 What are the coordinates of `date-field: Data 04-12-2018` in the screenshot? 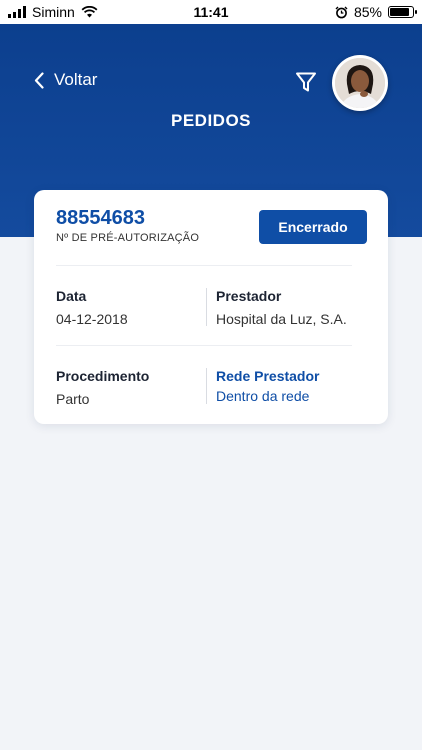 It's located at (92, 307).